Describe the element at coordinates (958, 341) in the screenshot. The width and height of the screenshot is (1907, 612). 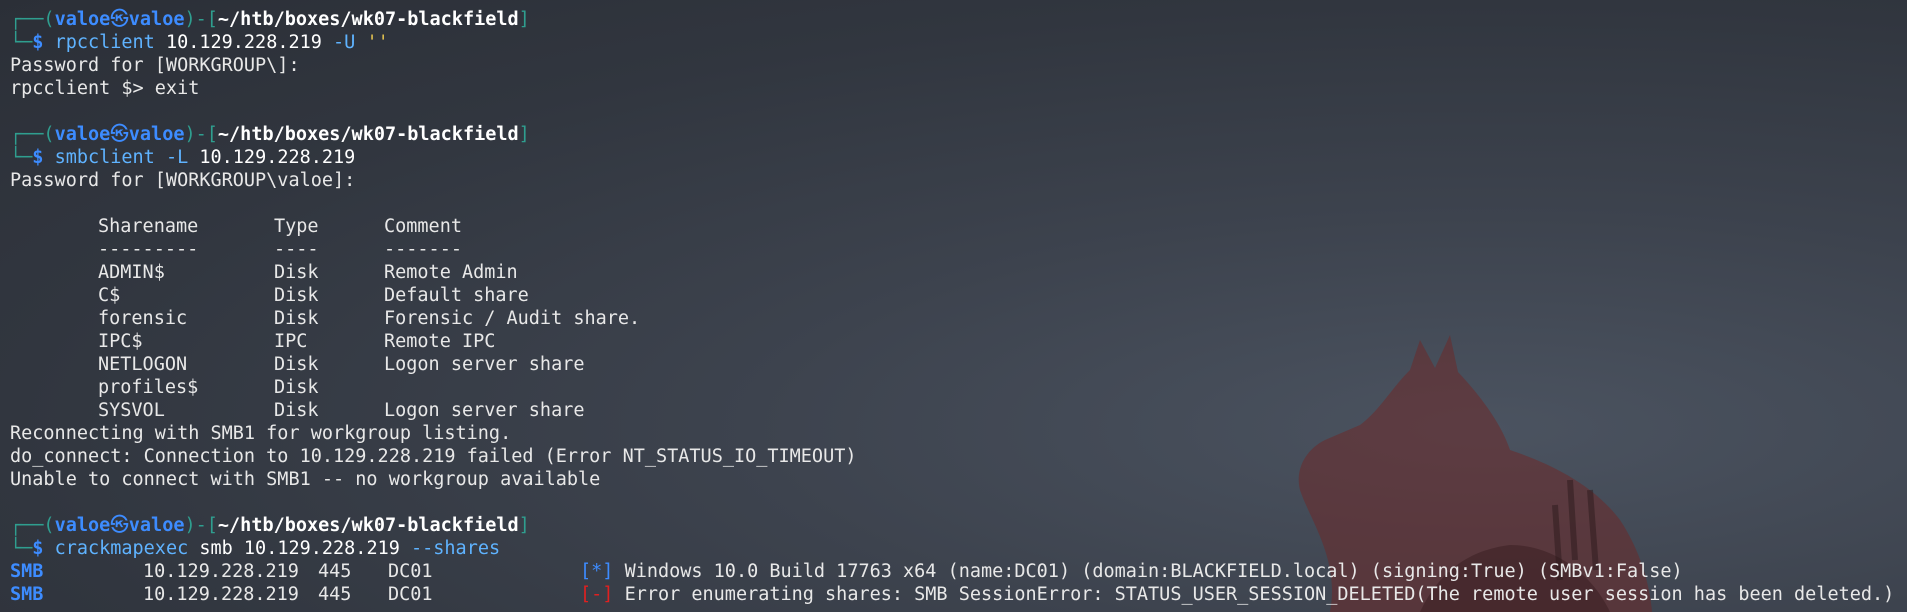
I see `share-row: IPC$ IPC Remote IPC` at that location.